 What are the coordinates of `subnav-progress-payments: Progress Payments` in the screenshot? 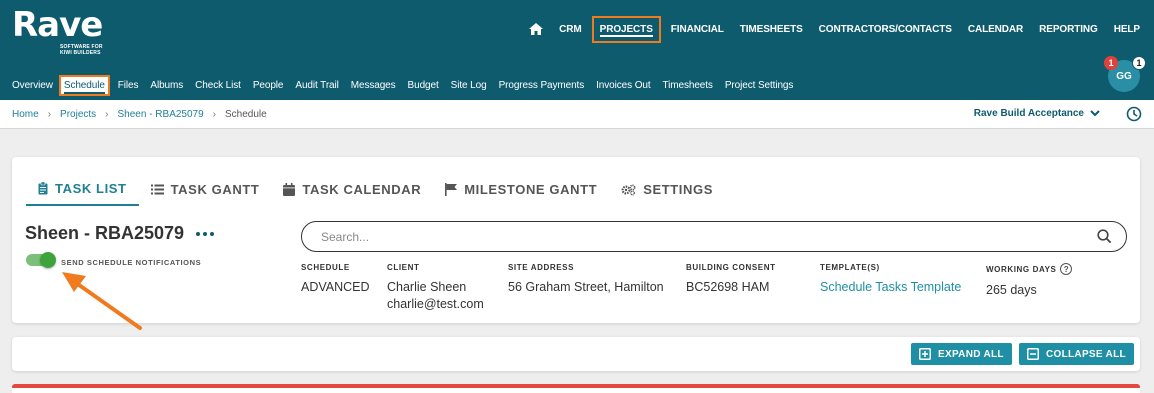 It's located at (542, 85).